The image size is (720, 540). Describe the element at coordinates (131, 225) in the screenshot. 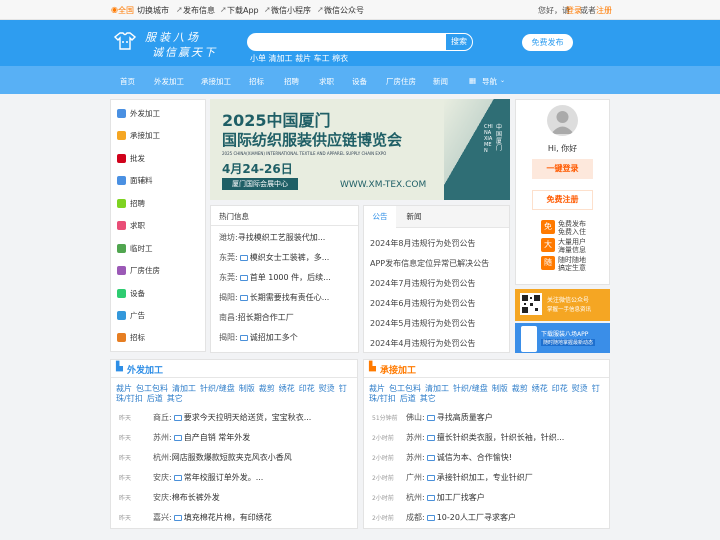

I see `sidebar-item-jobseek: 求职` at that location.